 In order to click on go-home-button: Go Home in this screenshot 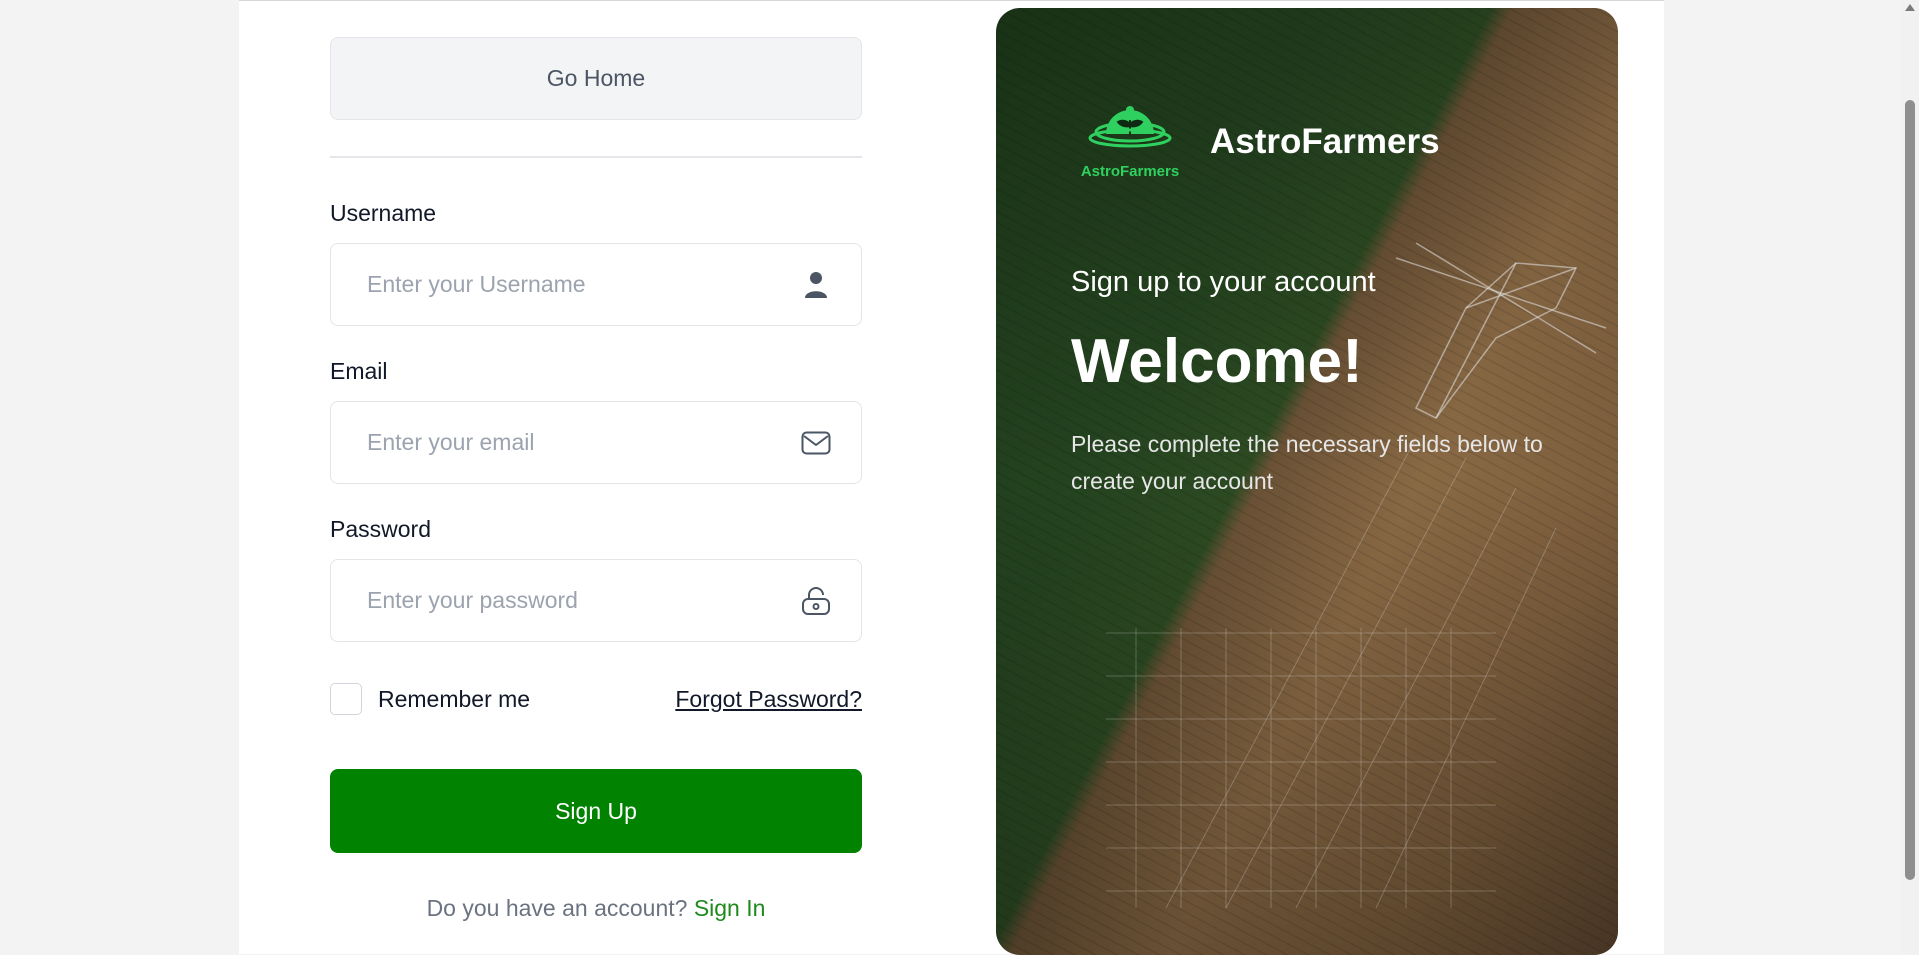, I will do `click(596, 78)`.